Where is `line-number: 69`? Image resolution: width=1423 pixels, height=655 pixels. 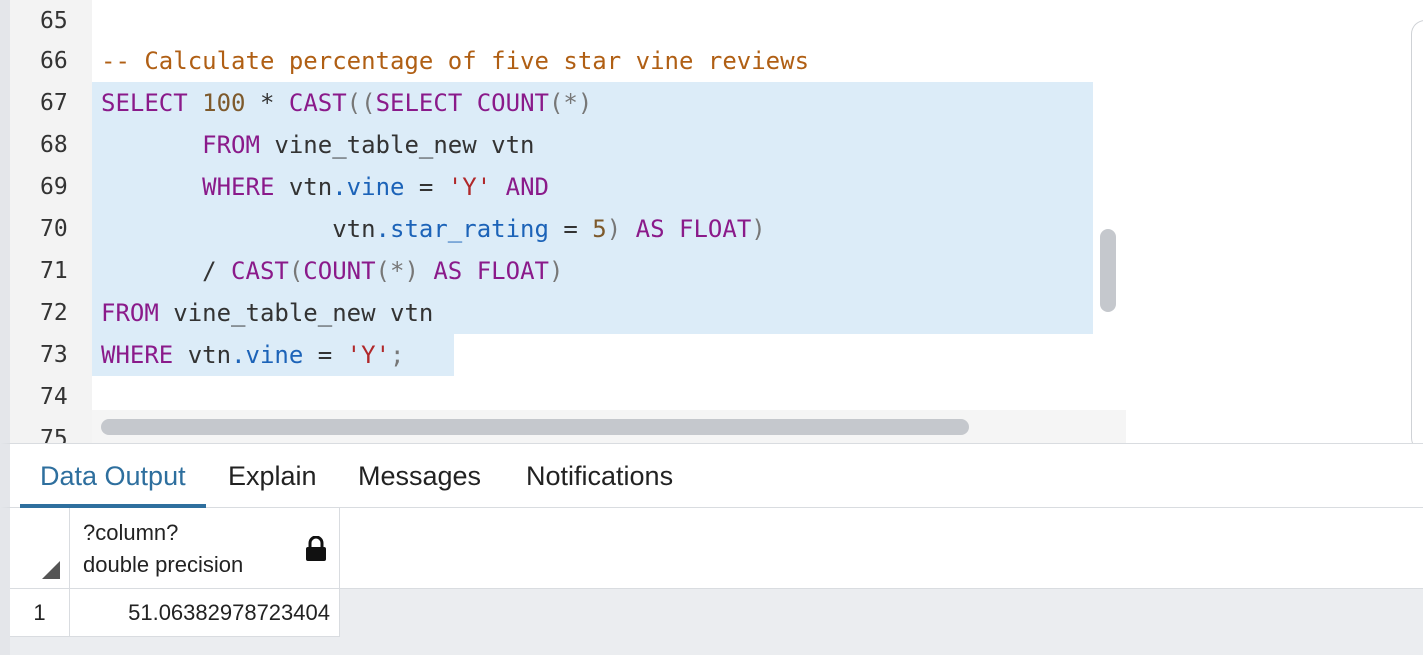
line-number: 69 is located at coordinates (54, 187).